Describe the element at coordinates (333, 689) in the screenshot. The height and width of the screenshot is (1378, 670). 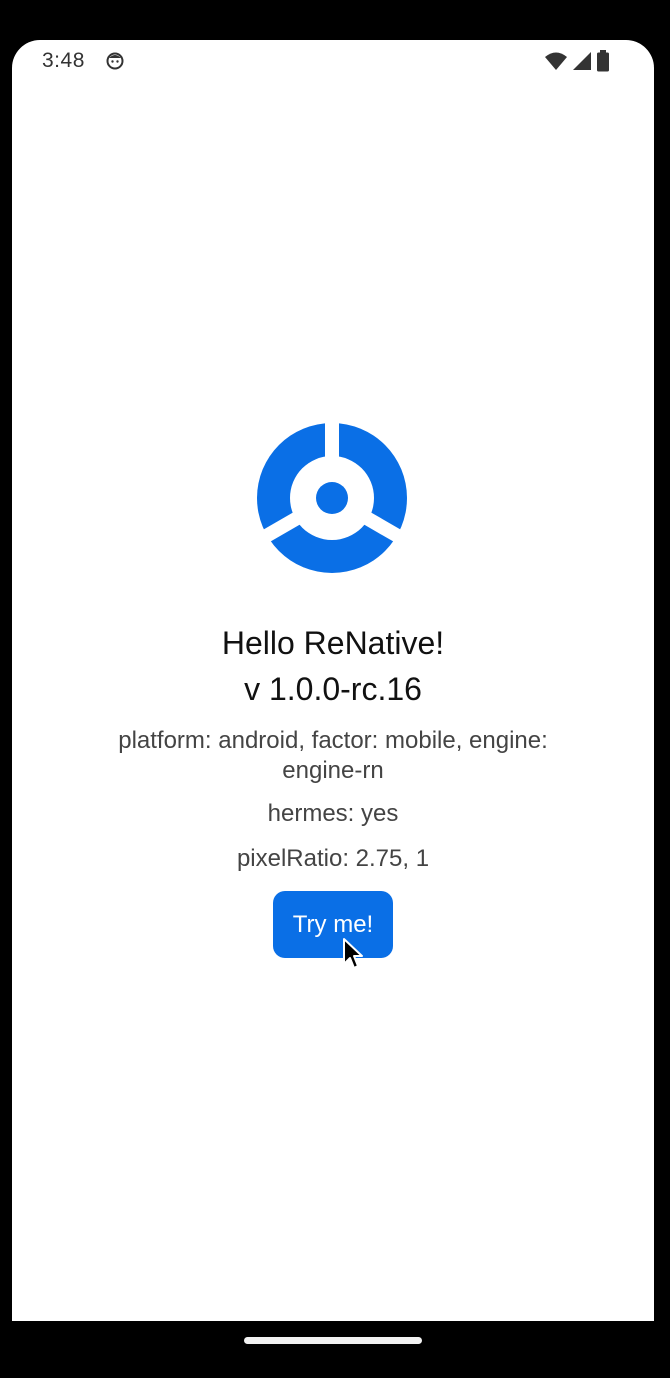
I see `version-label: v 1.0.0-rc.16` at that location.